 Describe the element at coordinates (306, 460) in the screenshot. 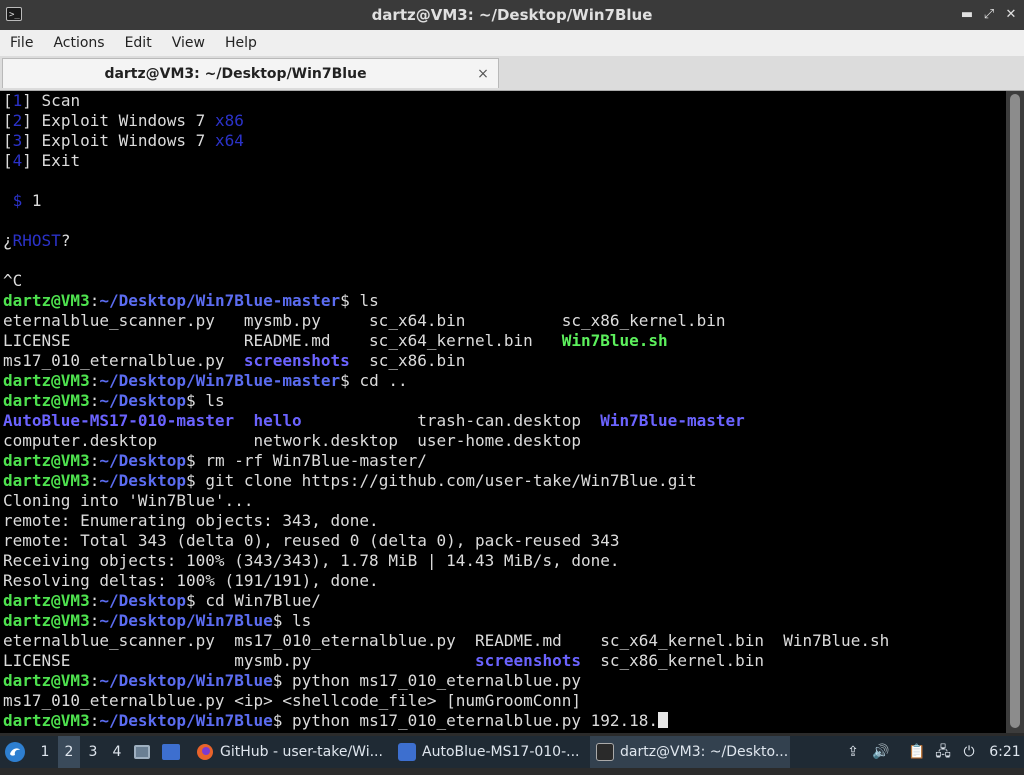

I see `terminal-text: $ rm -rf Win7Blue-master/` at that location.